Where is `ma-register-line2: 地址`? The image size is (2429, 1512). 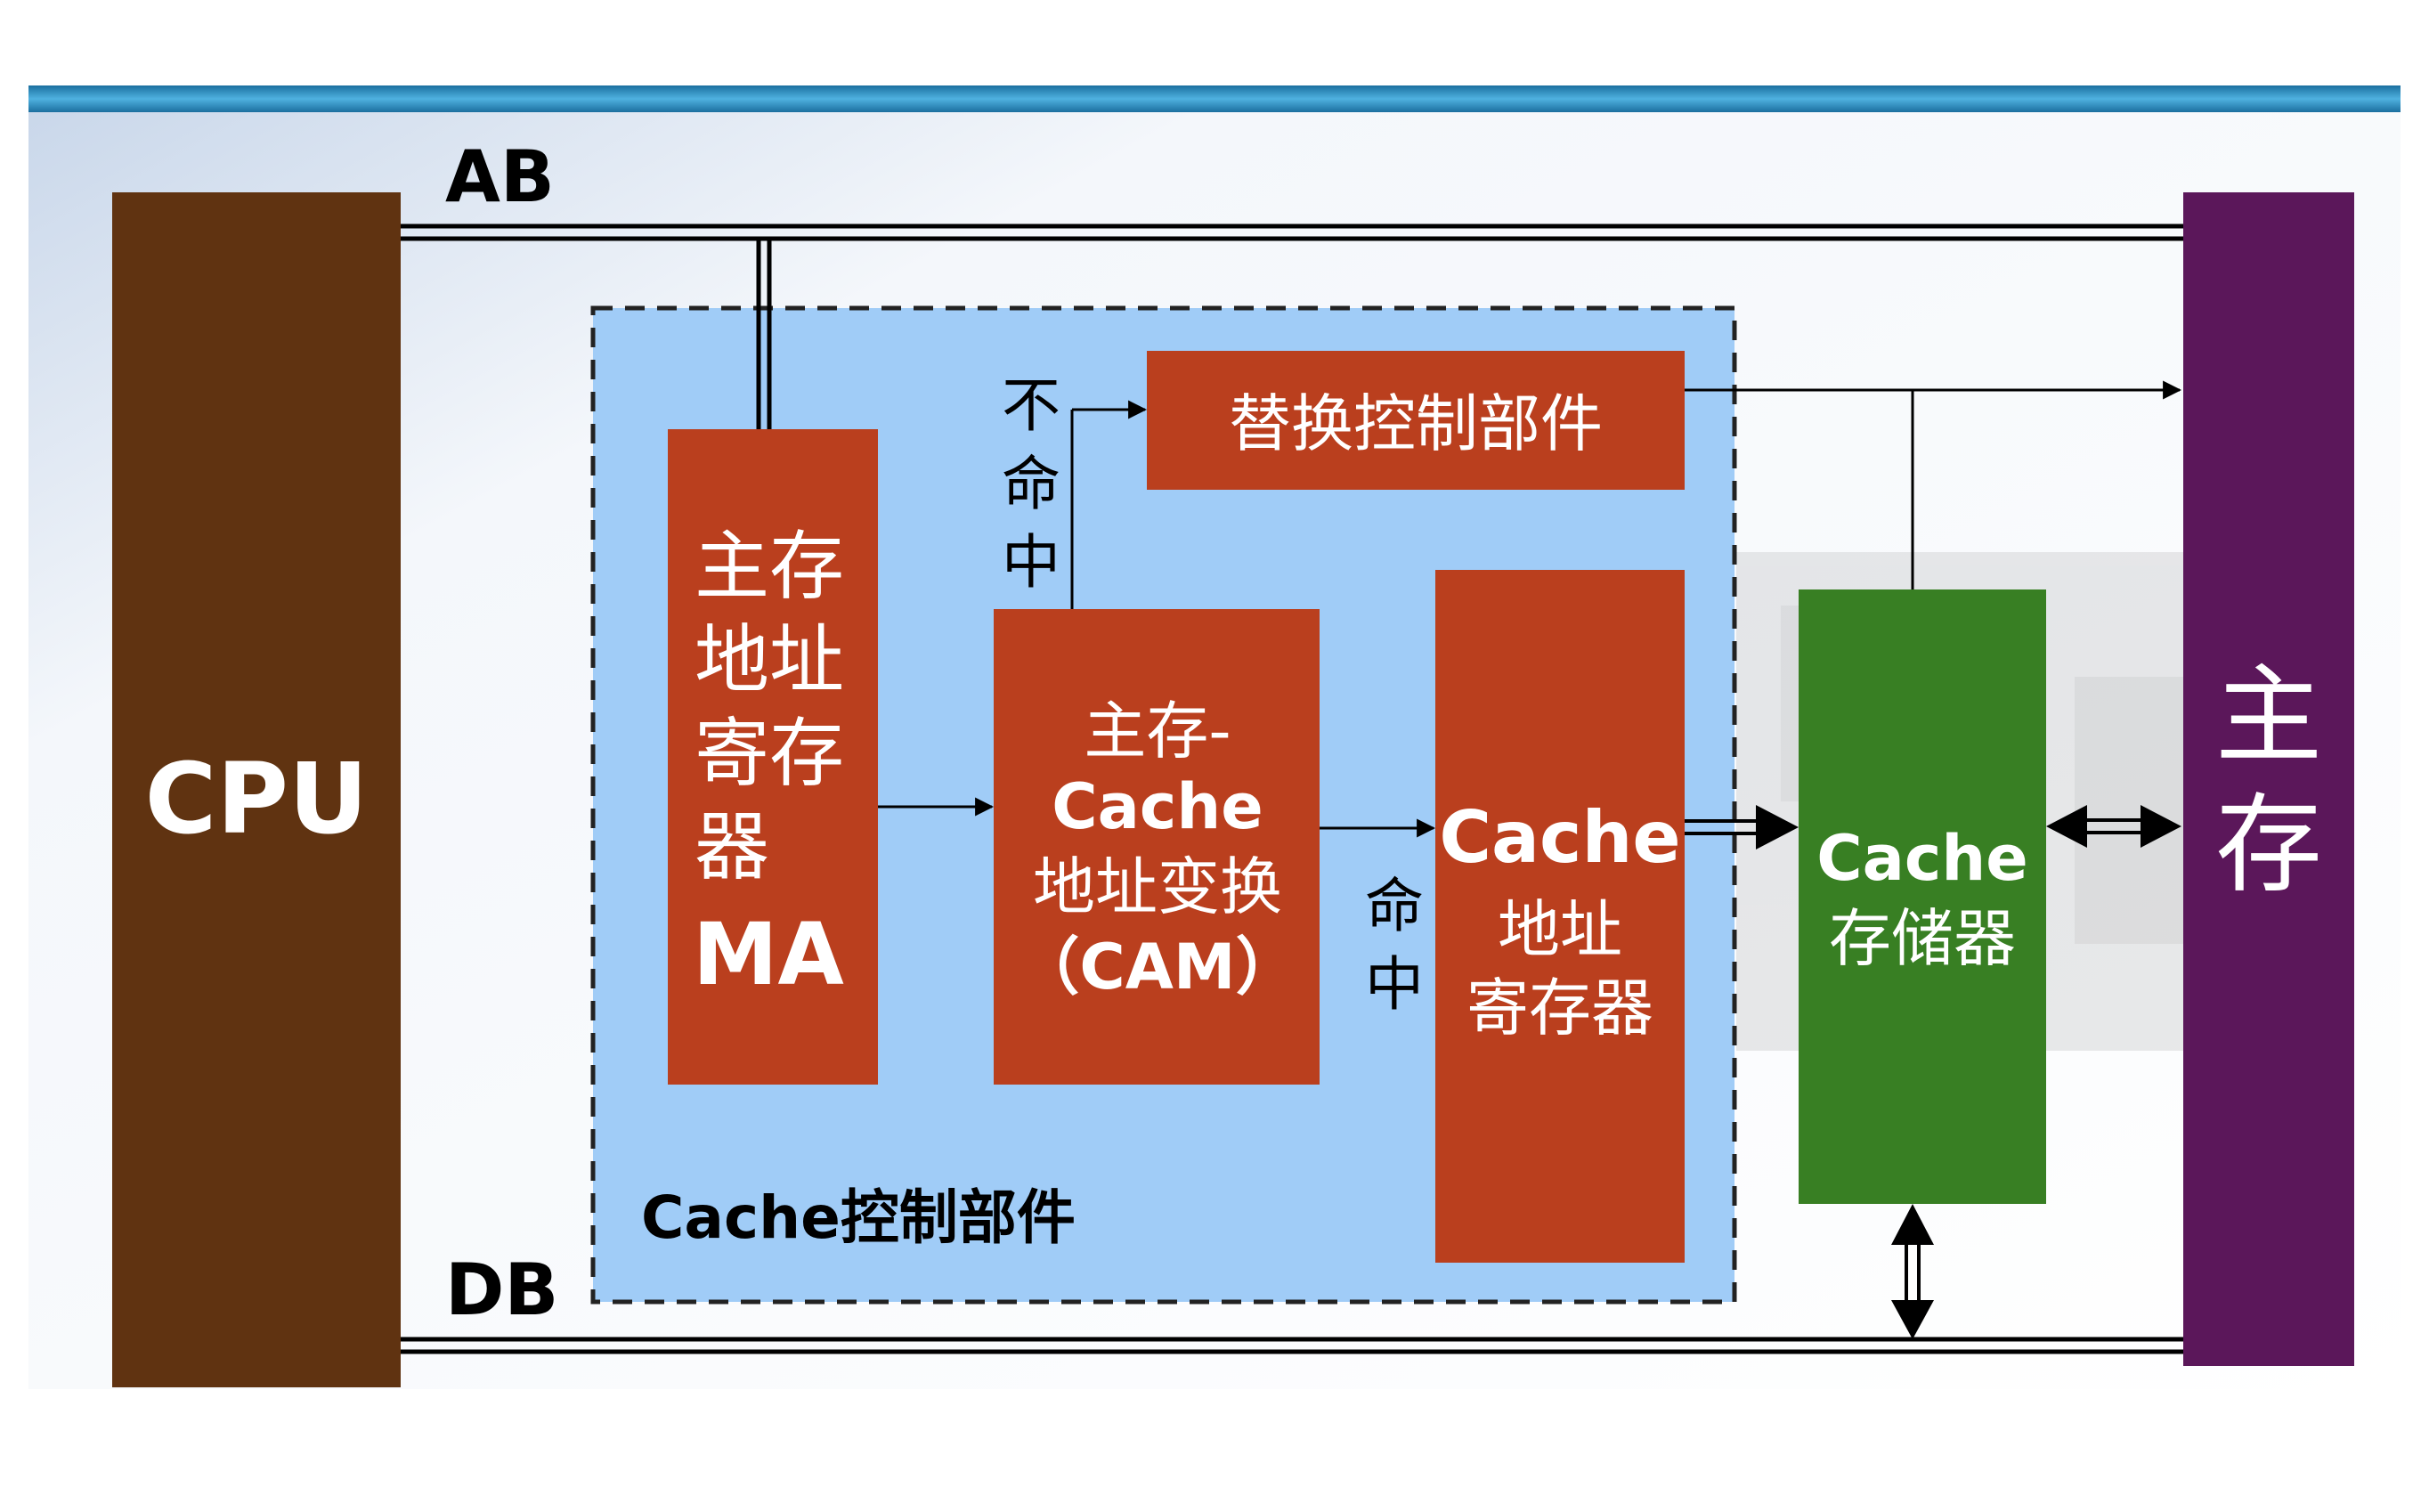
ma-register-line2: 地址 is located at coordinates (769, 659).